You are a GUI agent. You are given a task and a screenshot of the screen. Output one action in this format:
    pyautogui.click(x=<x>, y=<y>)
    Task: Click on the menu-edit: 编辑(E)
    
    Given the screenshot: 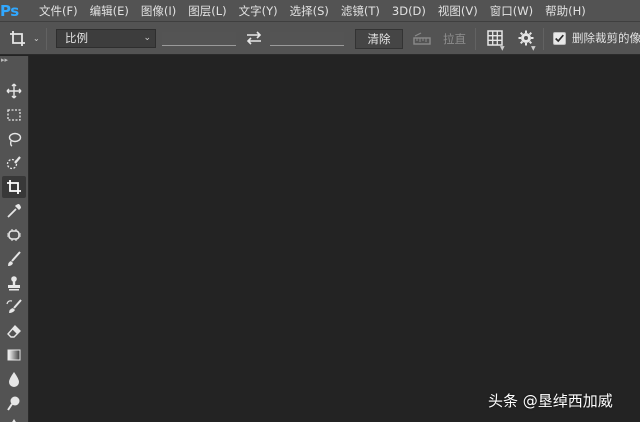 What is the action you would take?
    pyautogui.click(x=109, y=11)
    